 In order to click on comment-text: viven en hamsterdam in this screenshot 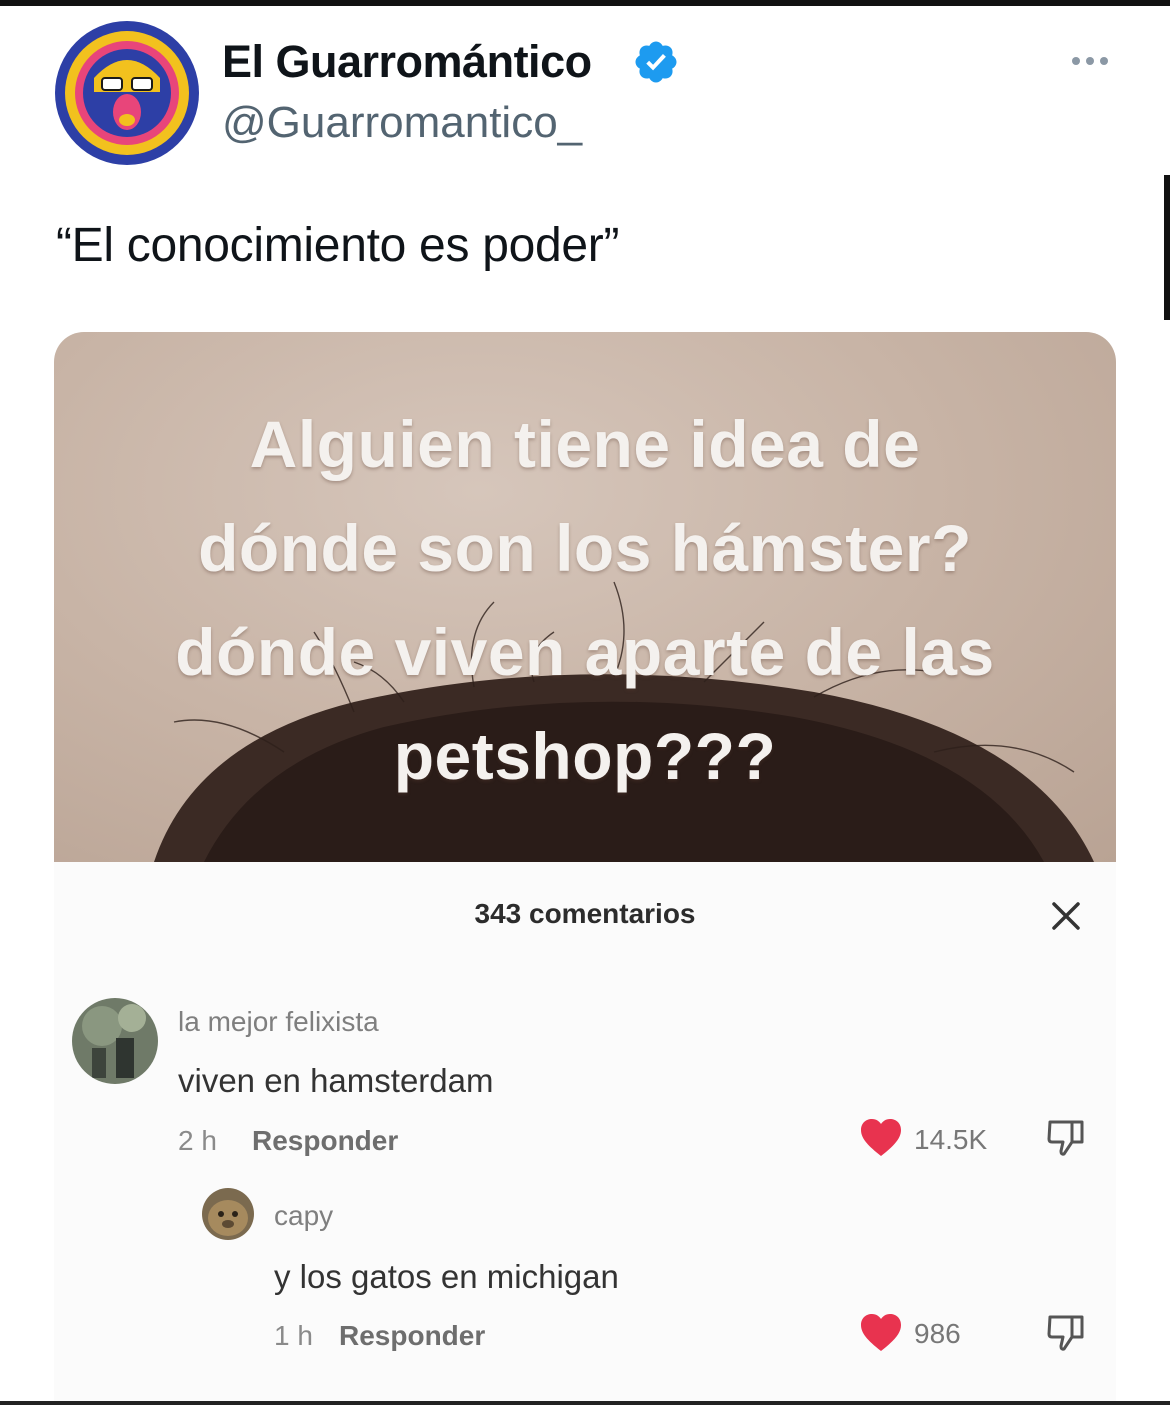, I will do `click(336, 1080)`.